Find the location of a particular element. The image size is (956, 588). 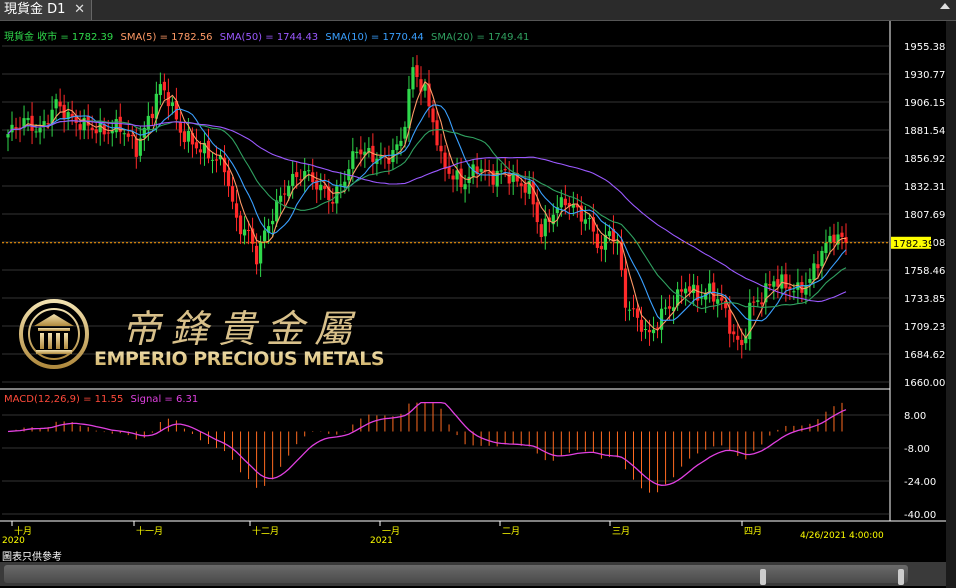

current-price-label: 1782.39 is located at coordinates (913, 244).